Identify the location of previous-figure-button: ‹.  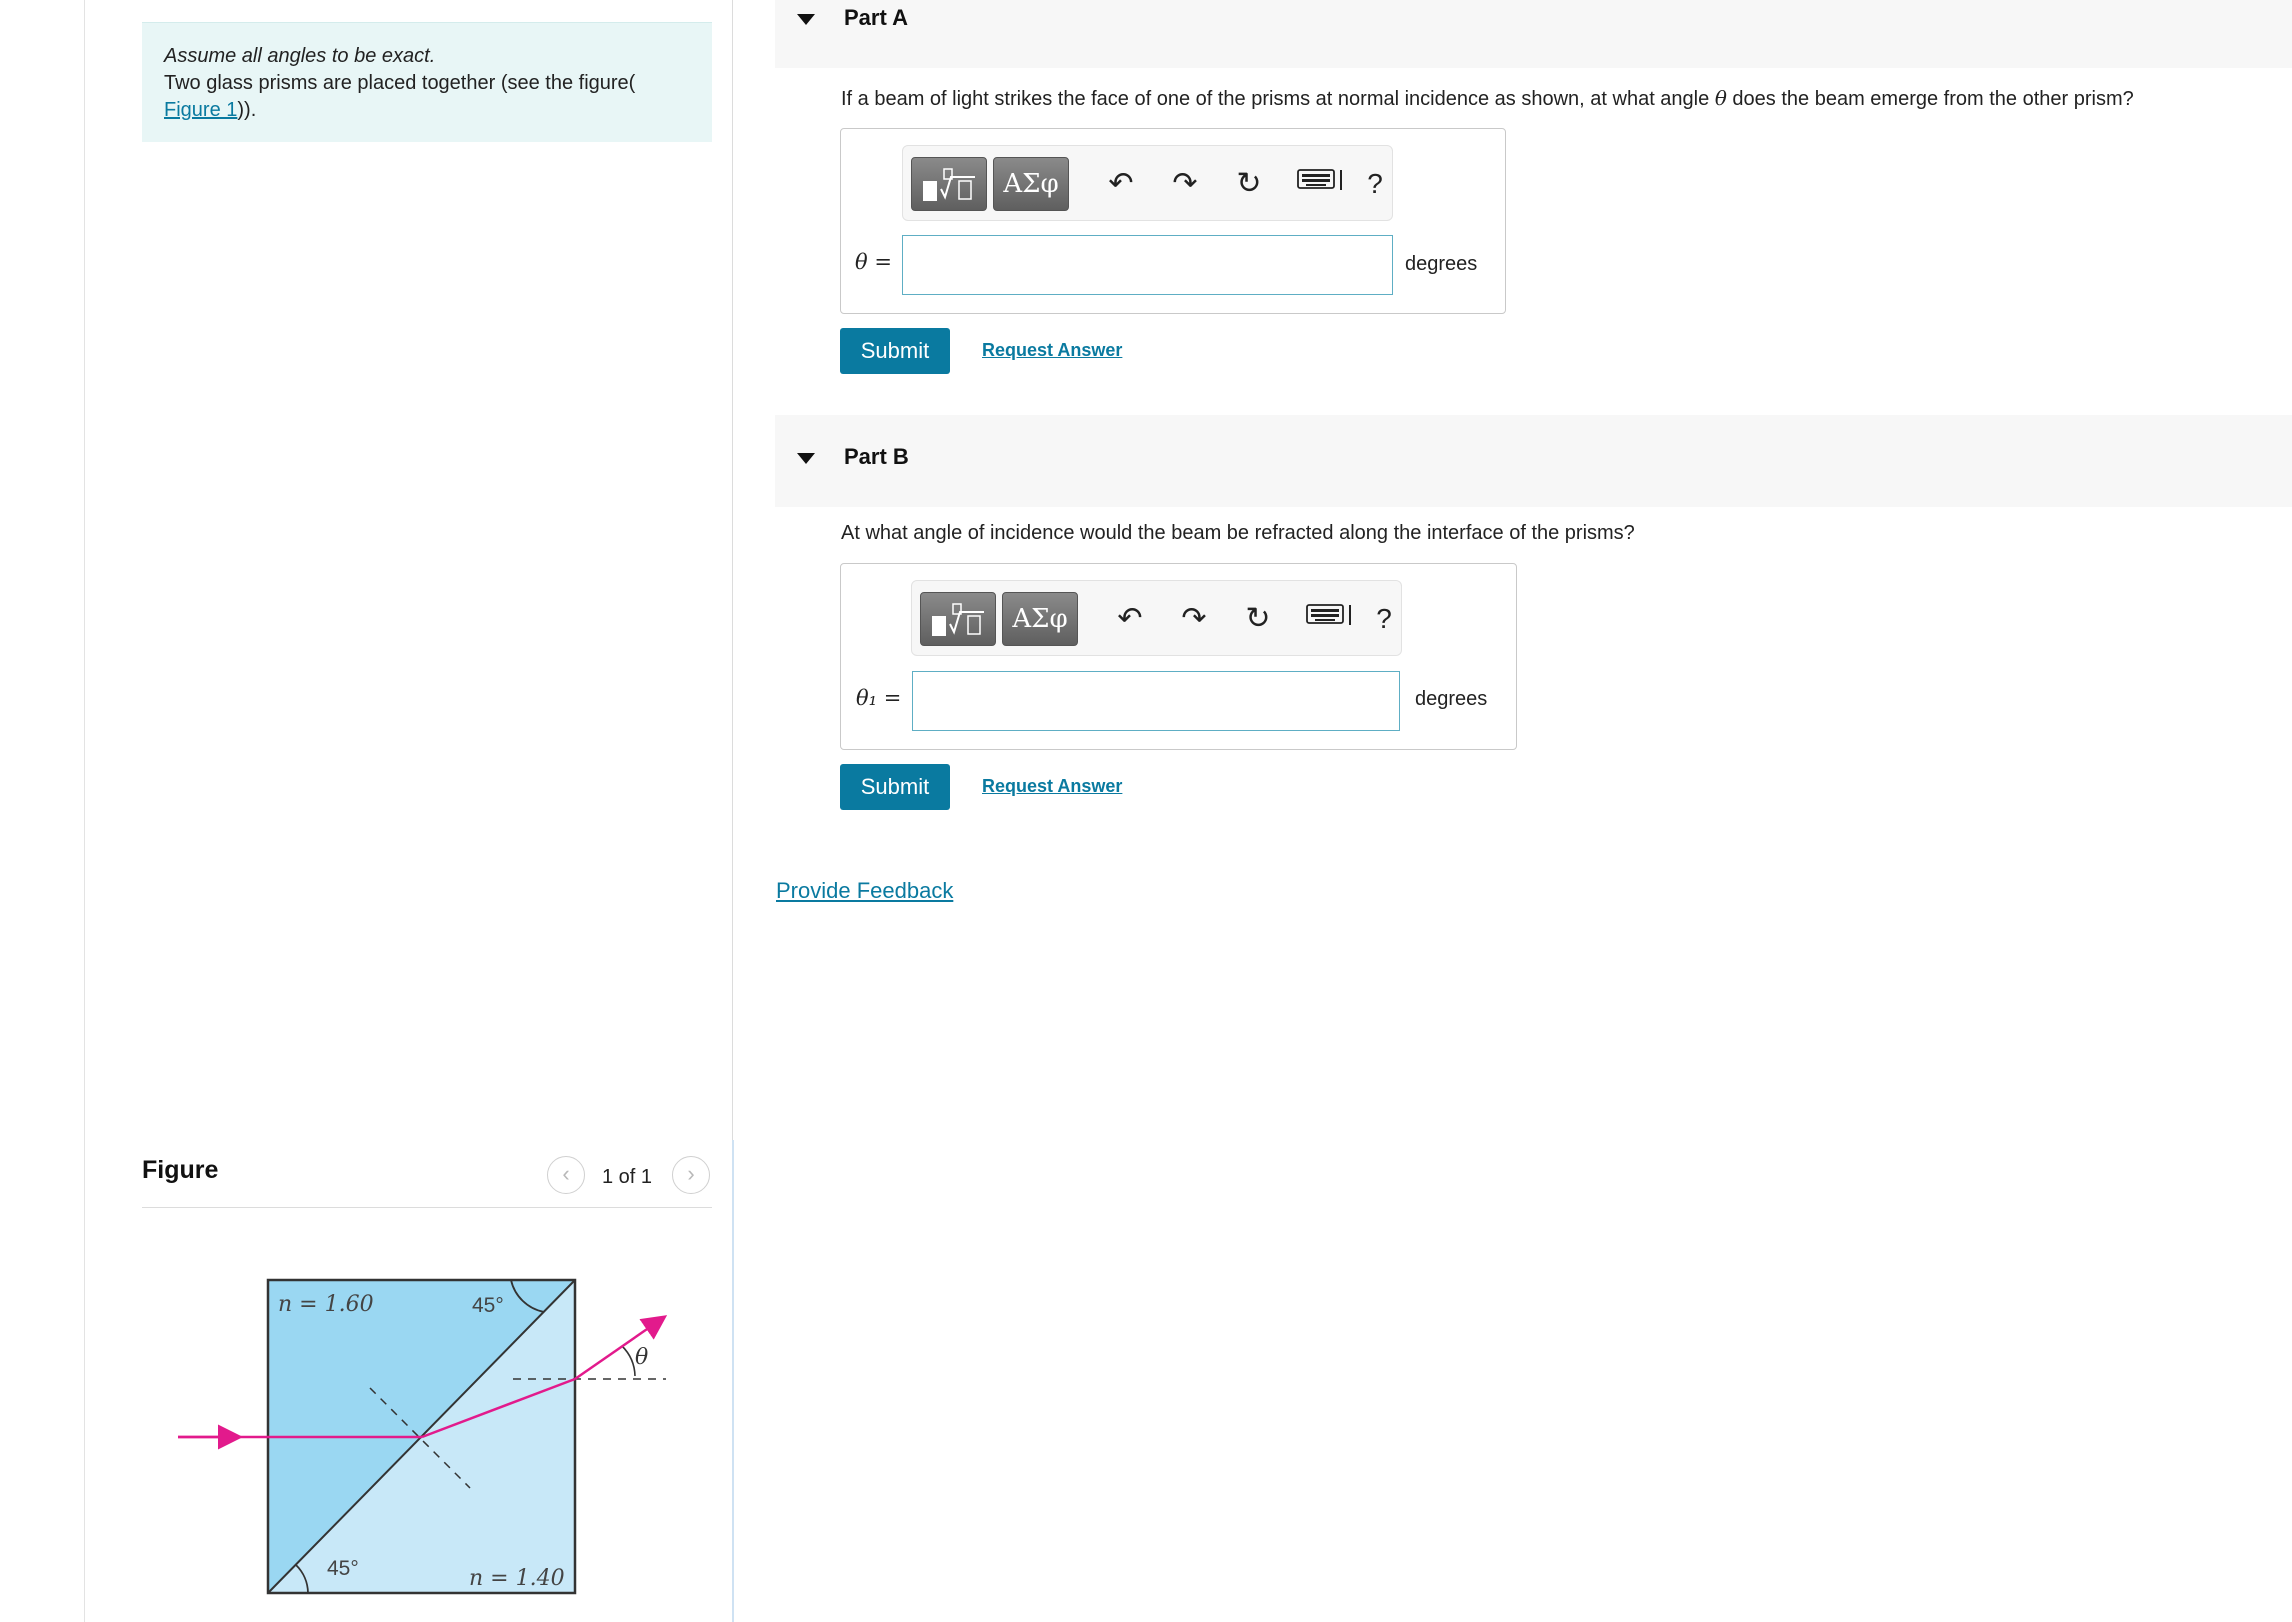
(566, 1175).